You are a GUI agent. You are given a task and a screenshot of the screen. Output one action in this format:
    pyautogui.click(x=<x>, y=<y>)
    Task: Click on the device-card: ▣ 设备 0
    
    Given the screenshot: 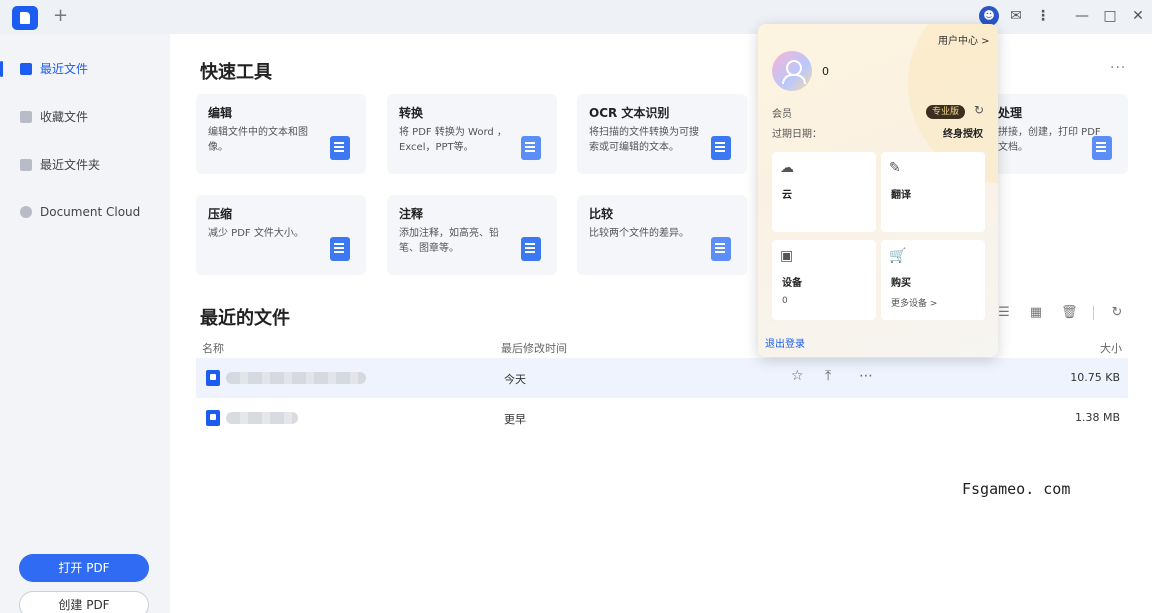 What is the action you would take?
    pyautogui.click(x=824, y=280)
    